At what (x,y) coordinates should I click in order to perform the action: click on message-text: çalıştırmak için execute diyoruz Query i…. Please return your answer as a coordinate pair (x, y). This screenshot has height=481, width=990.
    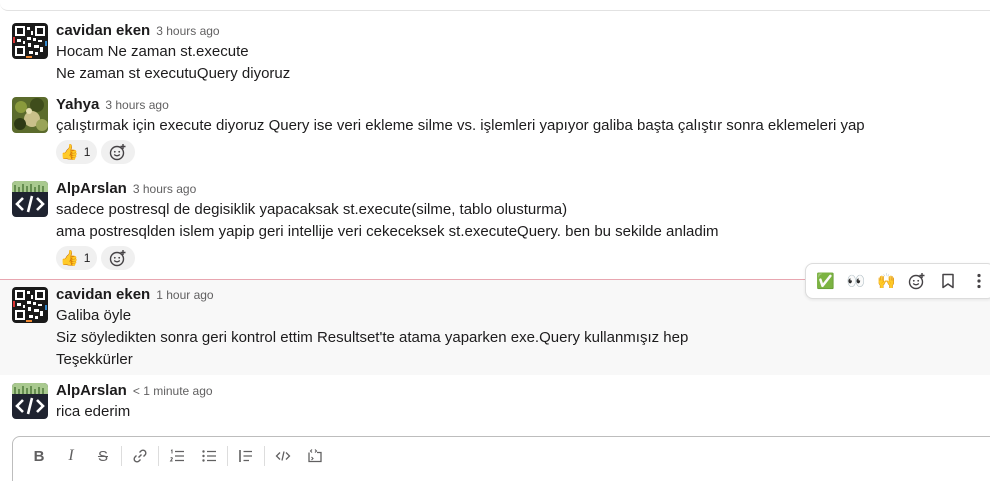
    Looking at the image, I should click on (460, 125).